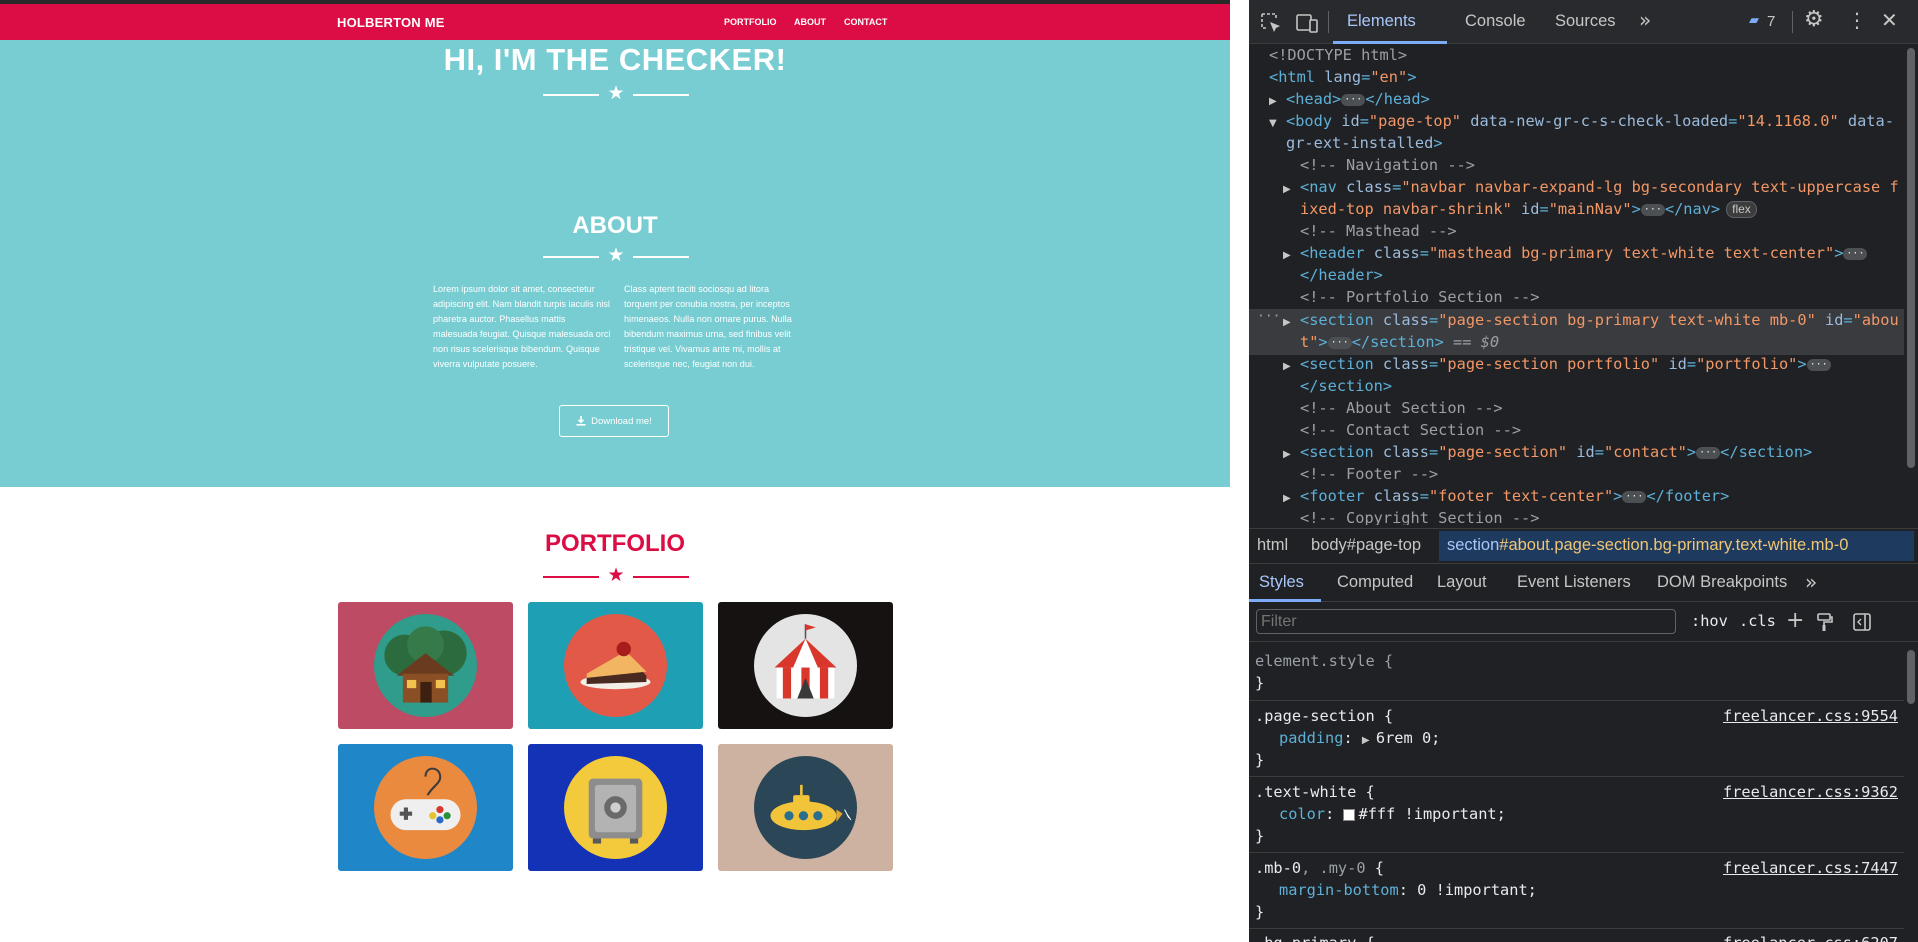  Describe the element at coordinates (1741, 209) in the screenshot. I see `flex-badge: flex` at that location.